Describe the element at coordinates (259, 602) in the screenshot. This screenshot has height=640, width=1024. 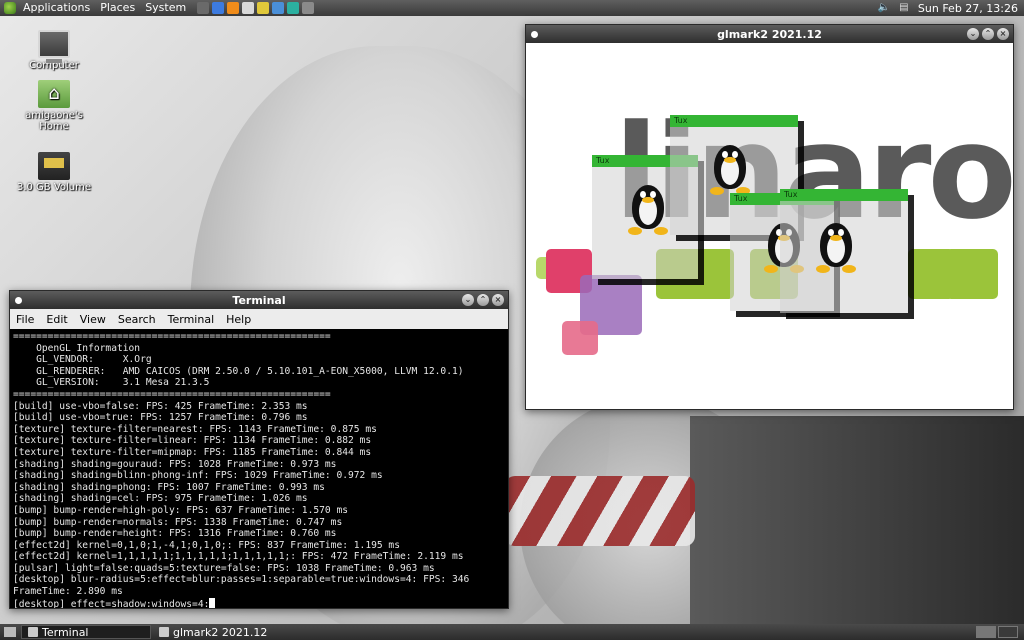
I see `terminal-prompt-line: [desktop] effect=shadow:windows=4:` at that location.